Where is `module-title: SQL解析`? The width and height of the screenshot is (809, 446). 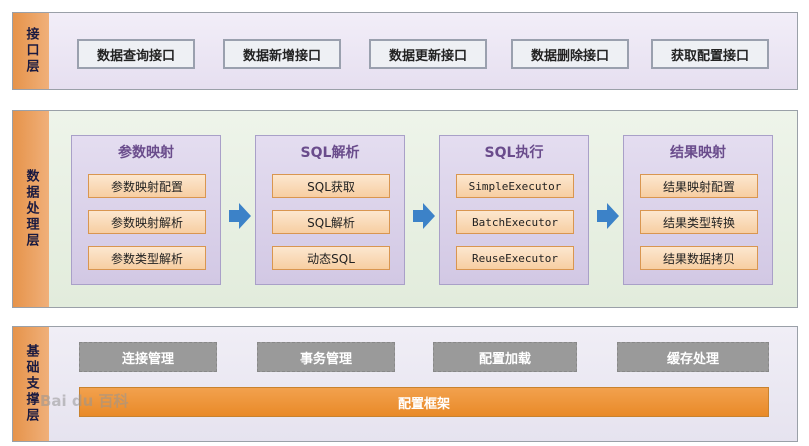
module-title: SQL解析 is located at coordinates (330, 153).